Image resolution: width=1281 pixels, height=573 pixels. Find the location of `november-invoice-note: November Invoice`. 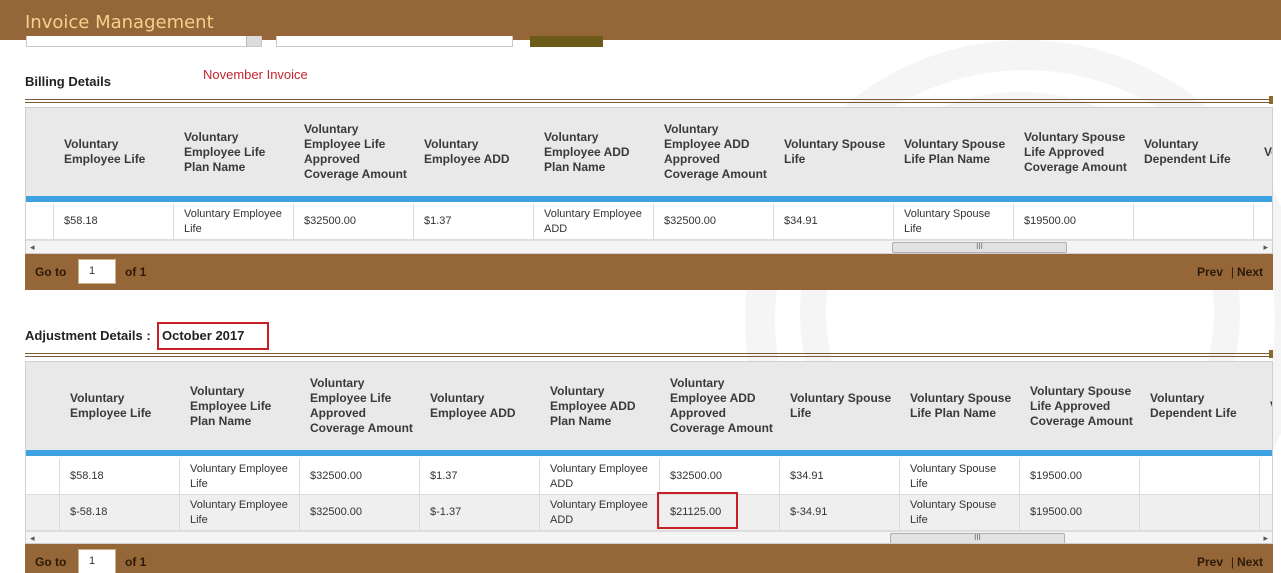

november-invoice-note: November Invoice is located at coordinates (255, 74).